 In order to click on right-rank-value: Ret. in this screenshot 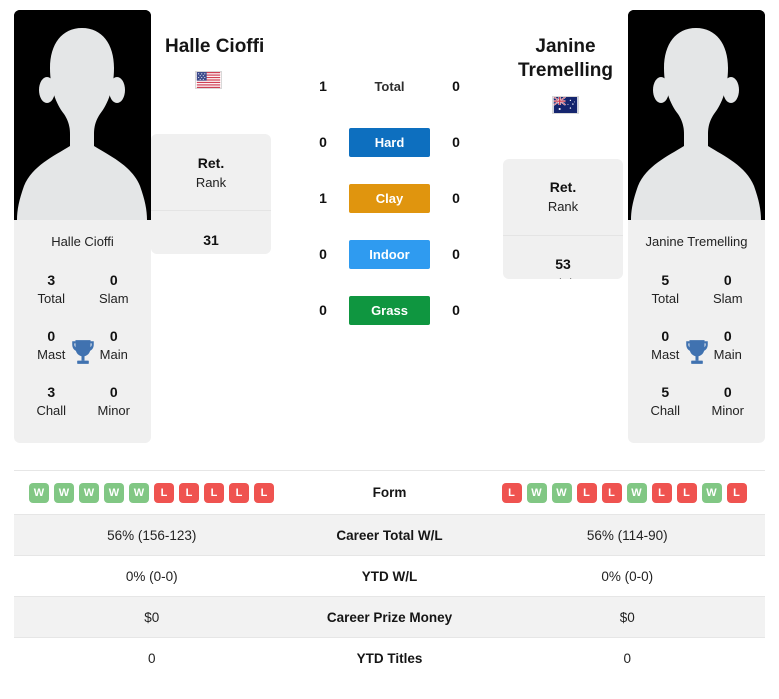, I will do `click(563, 187)`.